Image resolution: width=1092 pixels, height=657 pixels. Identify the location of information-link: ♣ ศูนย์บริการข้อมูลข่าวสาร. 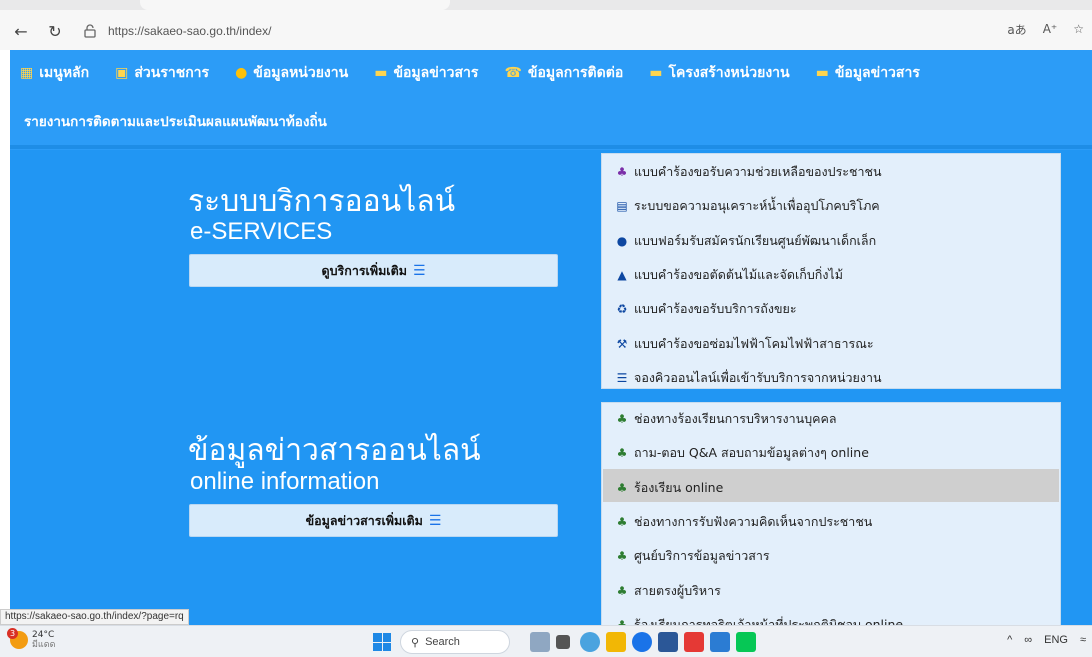
(692, 556).